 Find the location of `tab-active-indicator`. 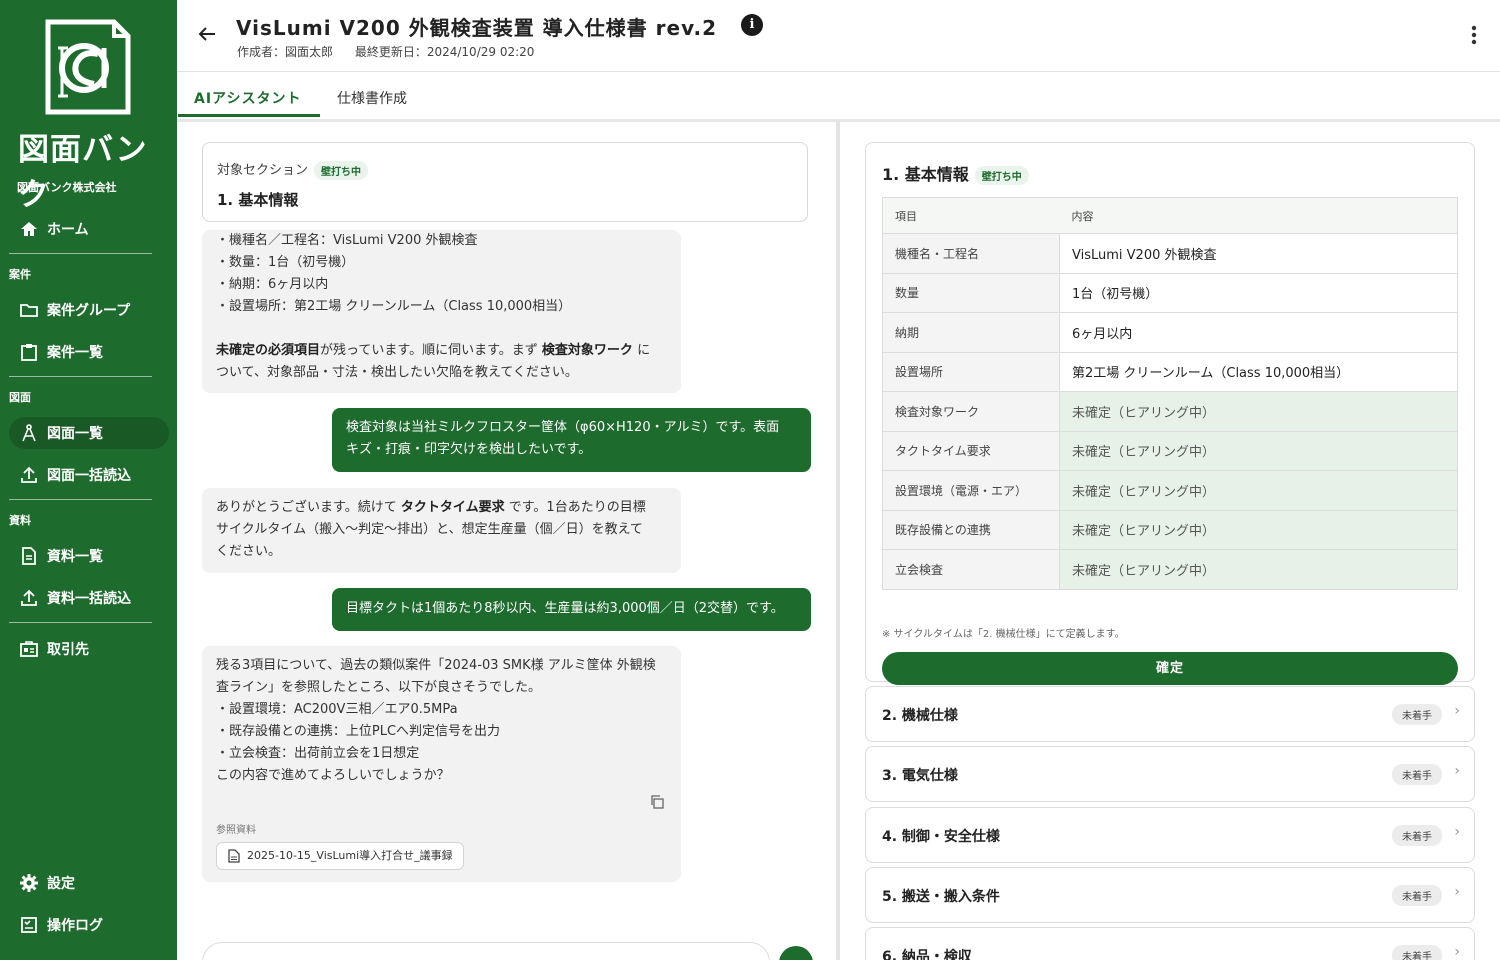

tab-active-indicator is located at coordinates (249, 115).